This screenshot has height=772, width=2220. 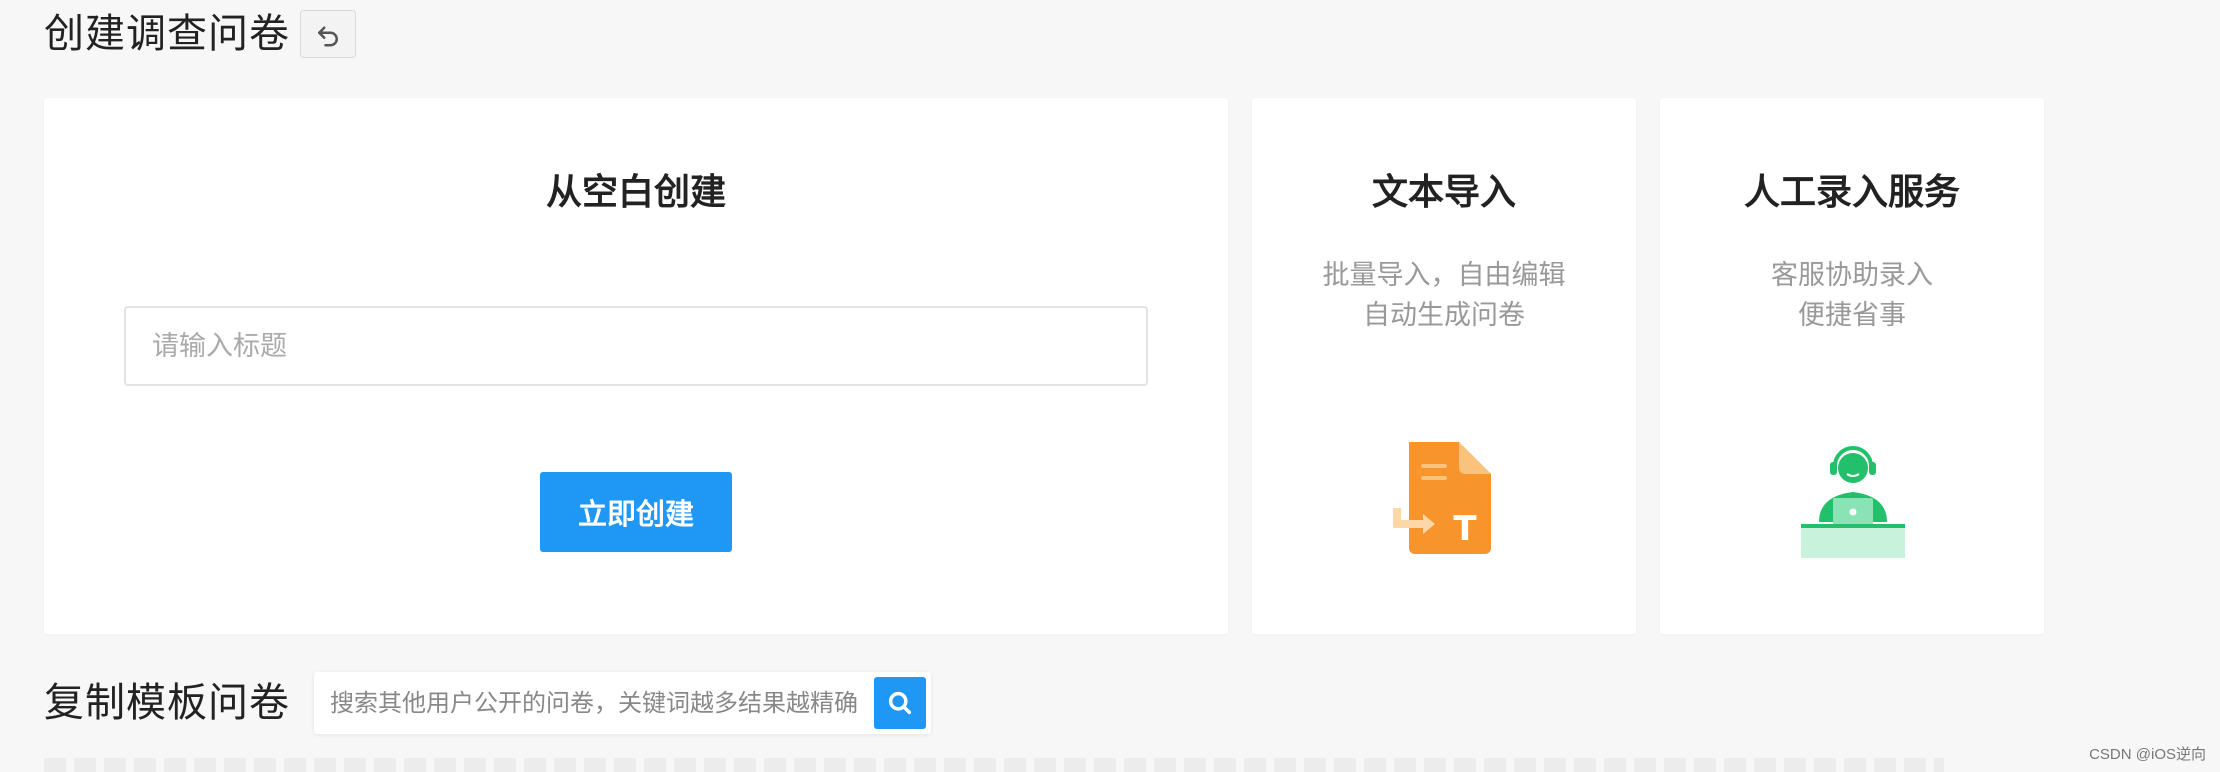 I want to click on svg-text: T, so click(x=1465, y=529).